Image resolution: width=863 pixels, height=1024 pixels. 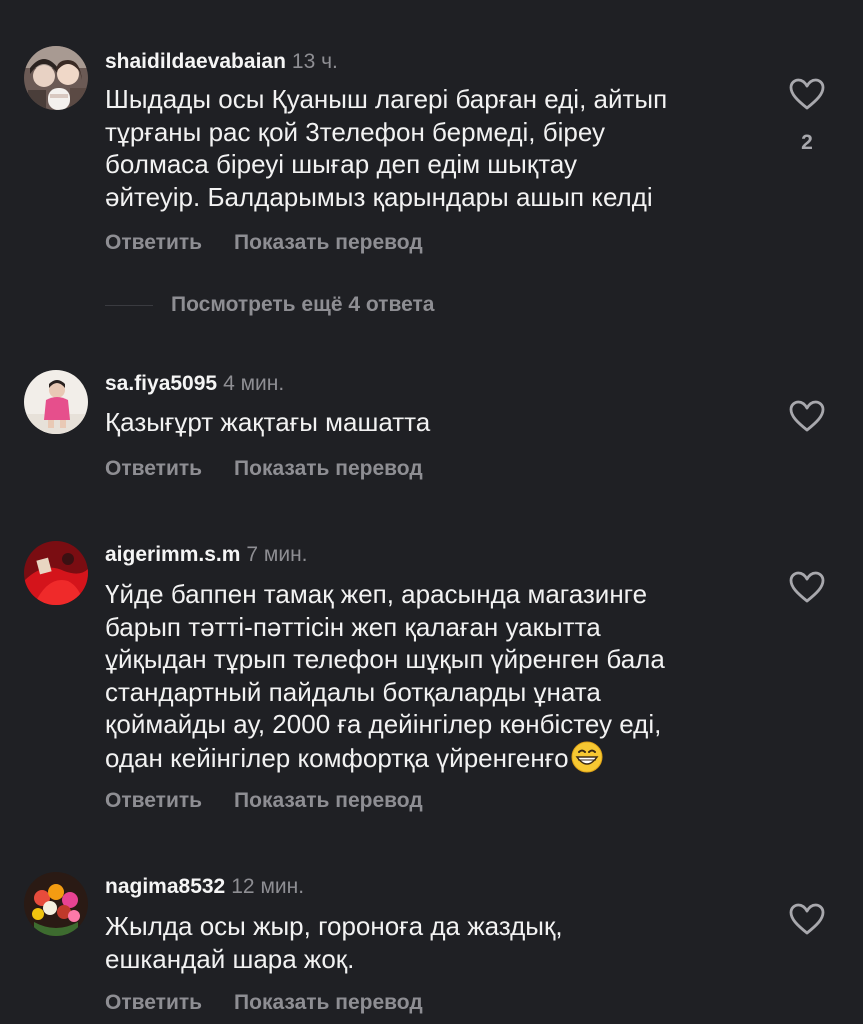 I want to click on username: aigerimm.s.m, so click(x=172, y=554).